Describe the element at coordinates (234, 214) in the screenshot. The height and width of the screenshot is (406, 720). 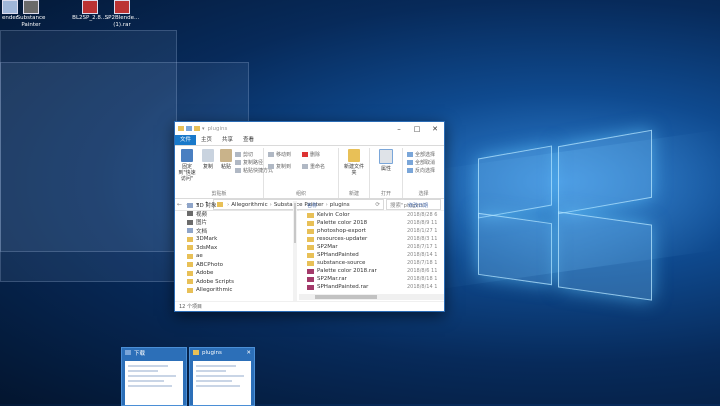
I see `nav-pane-item: 视频` at that location.